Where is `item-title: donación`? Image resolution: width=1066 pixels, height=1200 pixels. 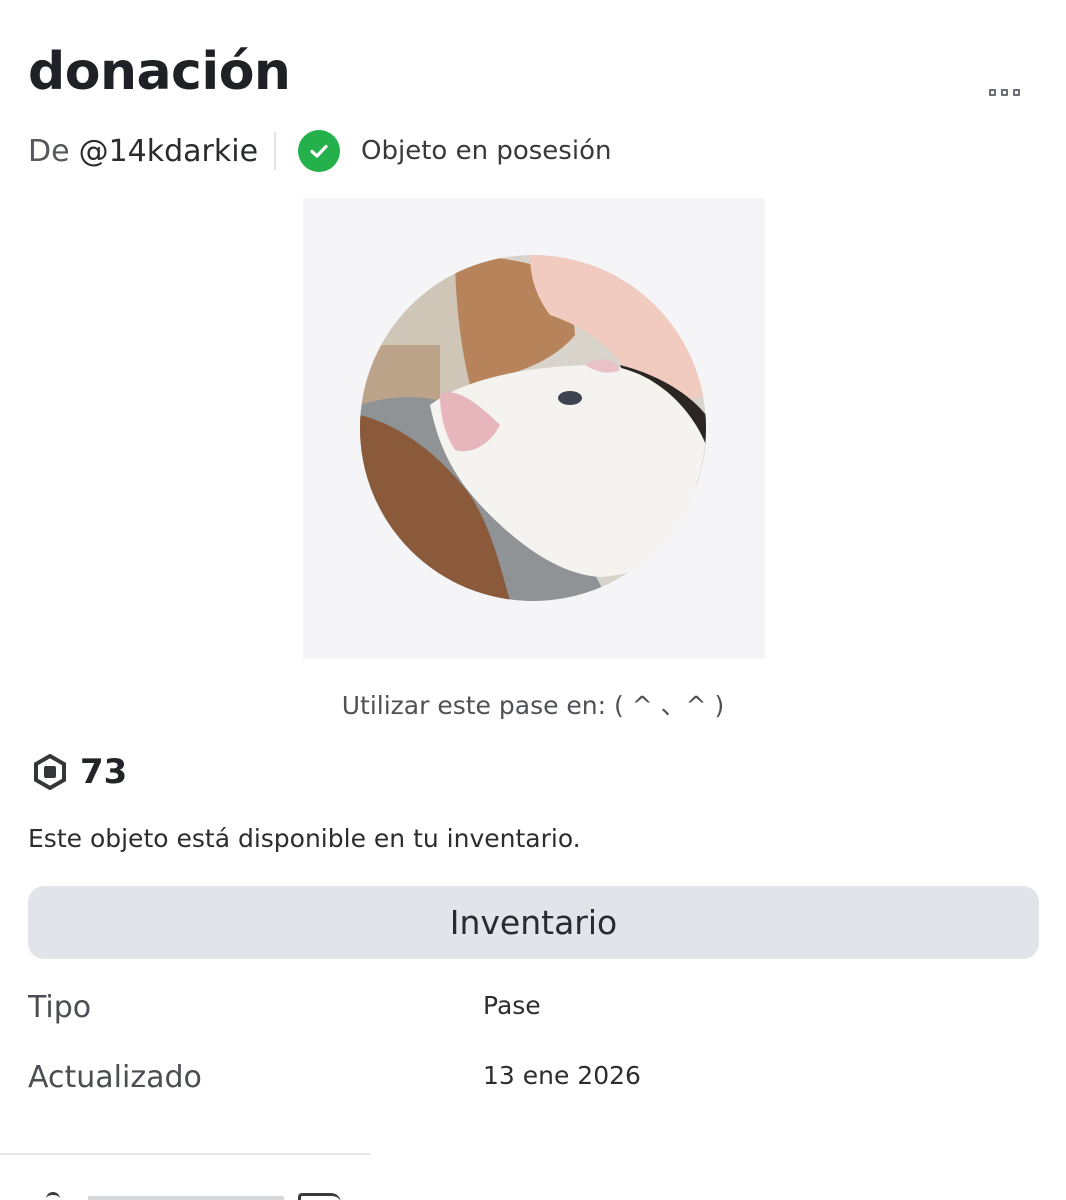 item-title: donación is located at coordinates (159, 72).